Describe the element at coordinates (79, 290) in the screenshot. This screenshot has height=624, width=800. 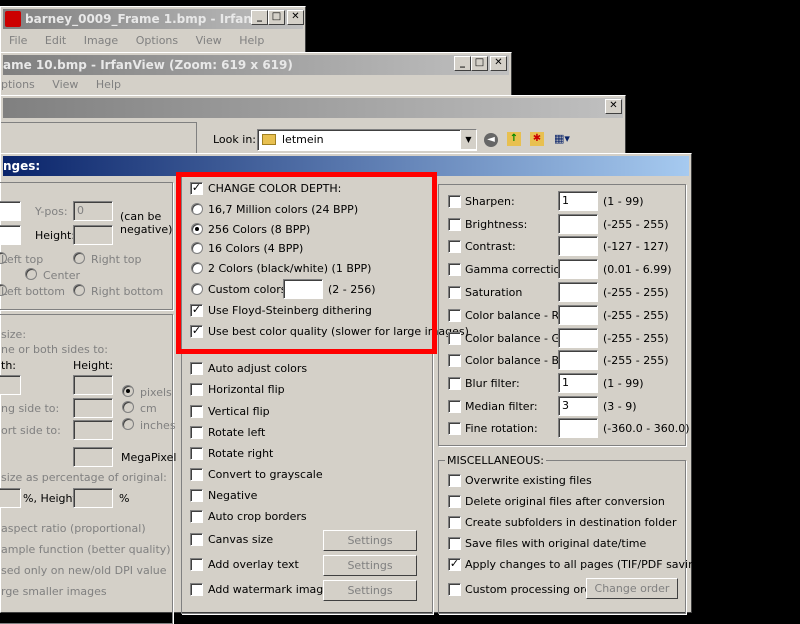
I see `right-bottom-radio` at that location.